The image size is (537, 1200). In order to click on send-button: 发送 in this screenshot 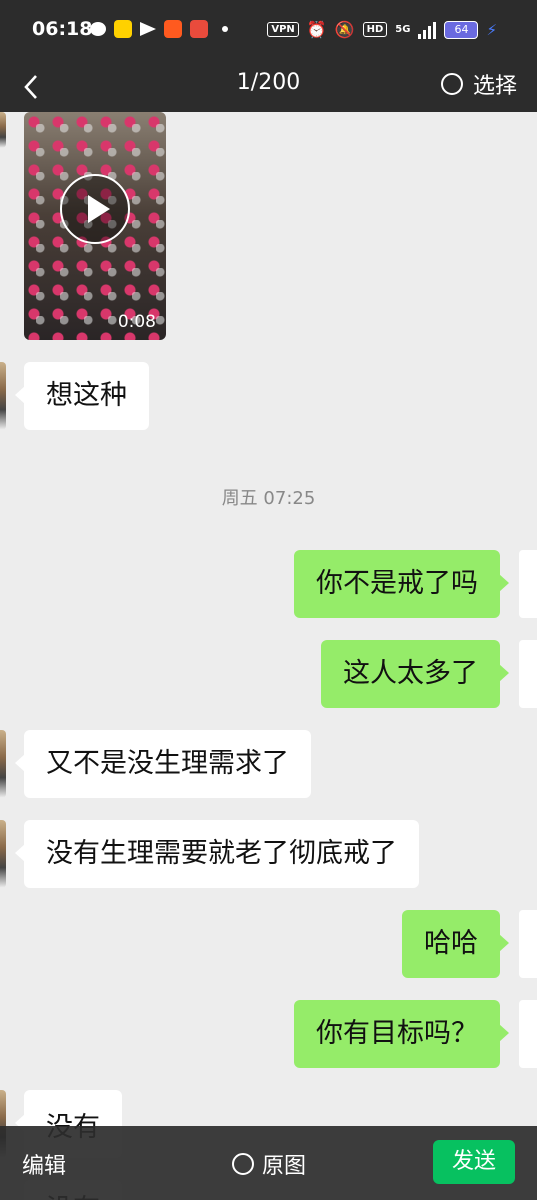, I will do `click(474, 1162)`.